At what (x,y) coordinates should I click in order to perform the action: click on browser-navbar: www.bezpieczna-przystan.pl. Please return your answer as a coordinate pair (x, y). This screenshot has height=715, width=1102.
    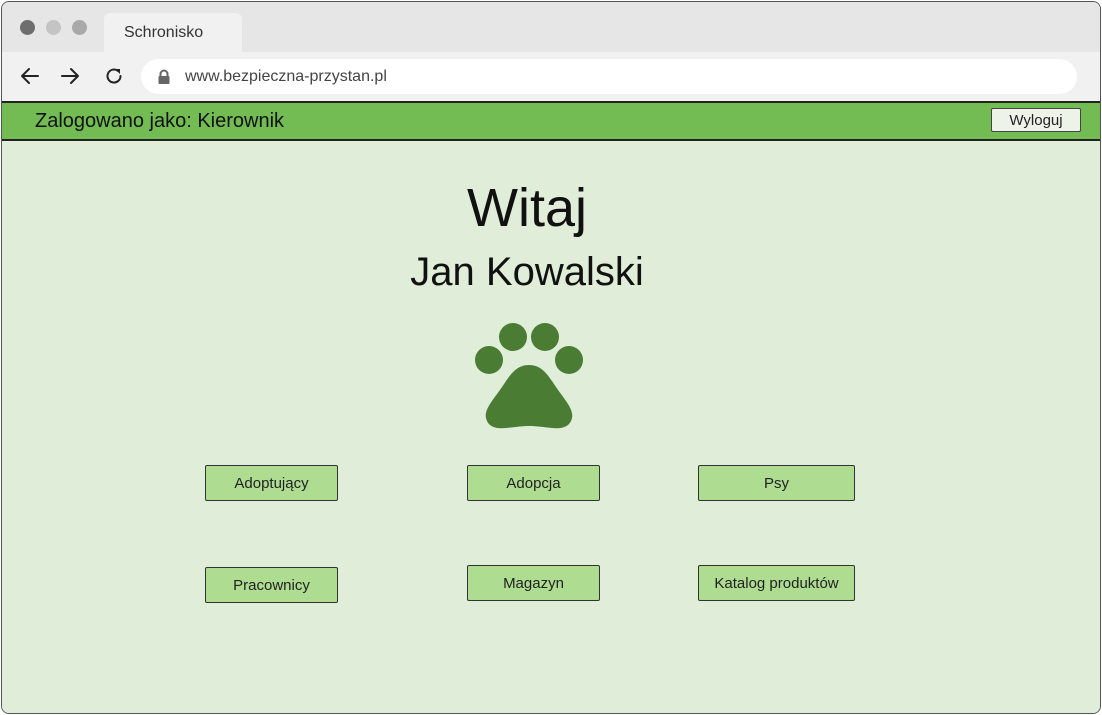
    Looking at the image, I should click on (551, 76).